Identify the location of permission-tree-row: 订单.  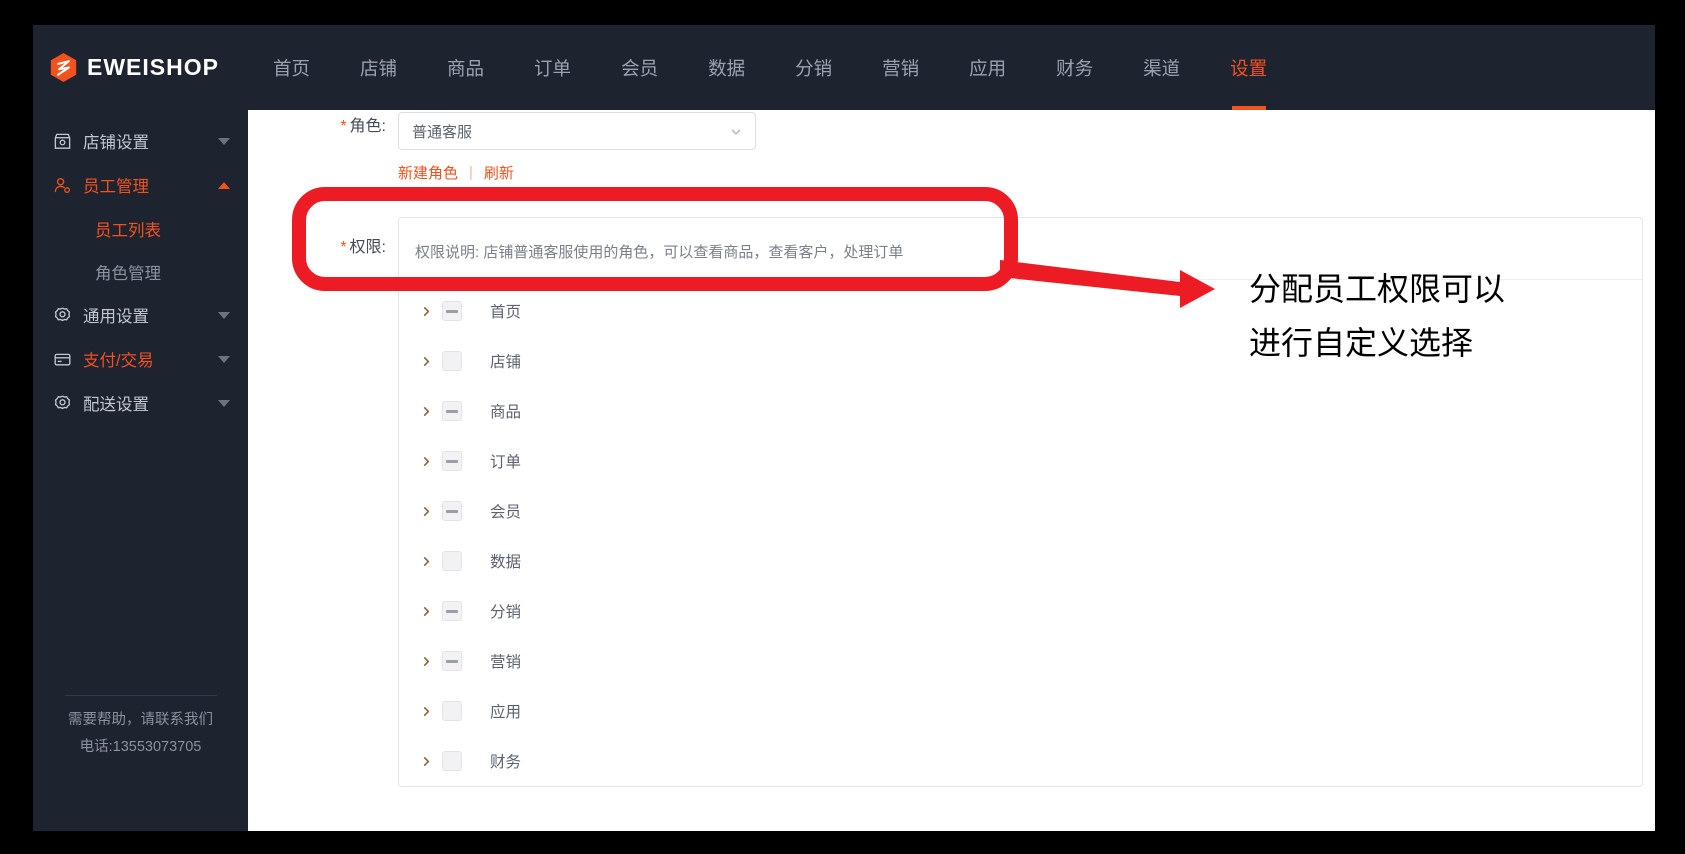
(1020, 461).